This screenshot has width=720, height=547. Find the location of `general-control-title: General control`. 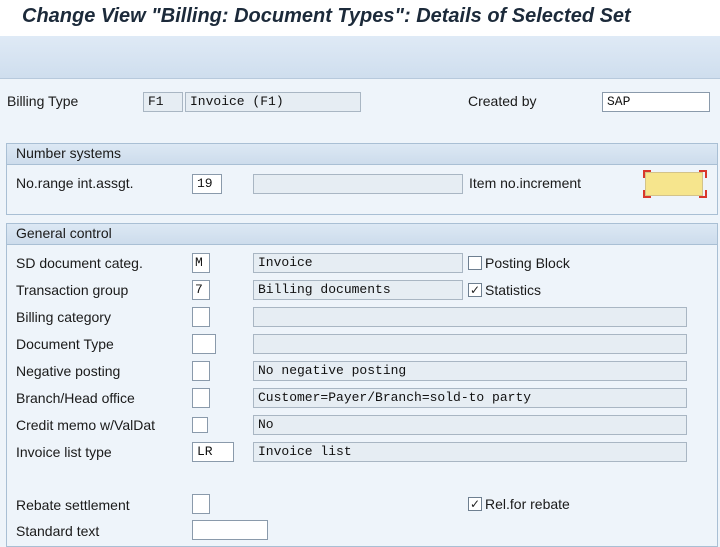

general-control-title: General control is located at coordinates (64, 233).